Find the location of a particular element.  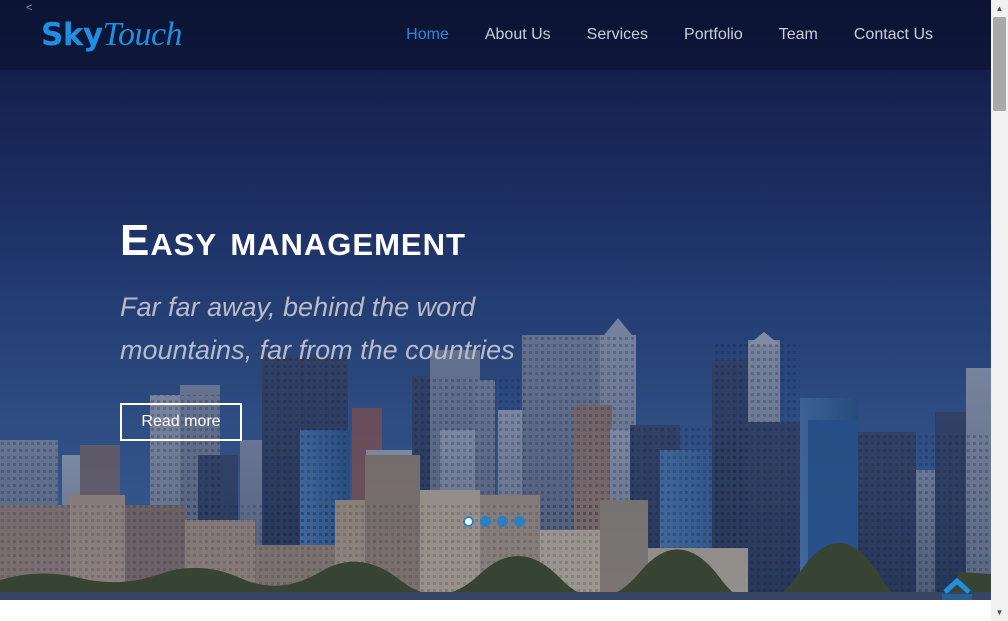

nav-item-home: Home is located at coordinates (427, 35).